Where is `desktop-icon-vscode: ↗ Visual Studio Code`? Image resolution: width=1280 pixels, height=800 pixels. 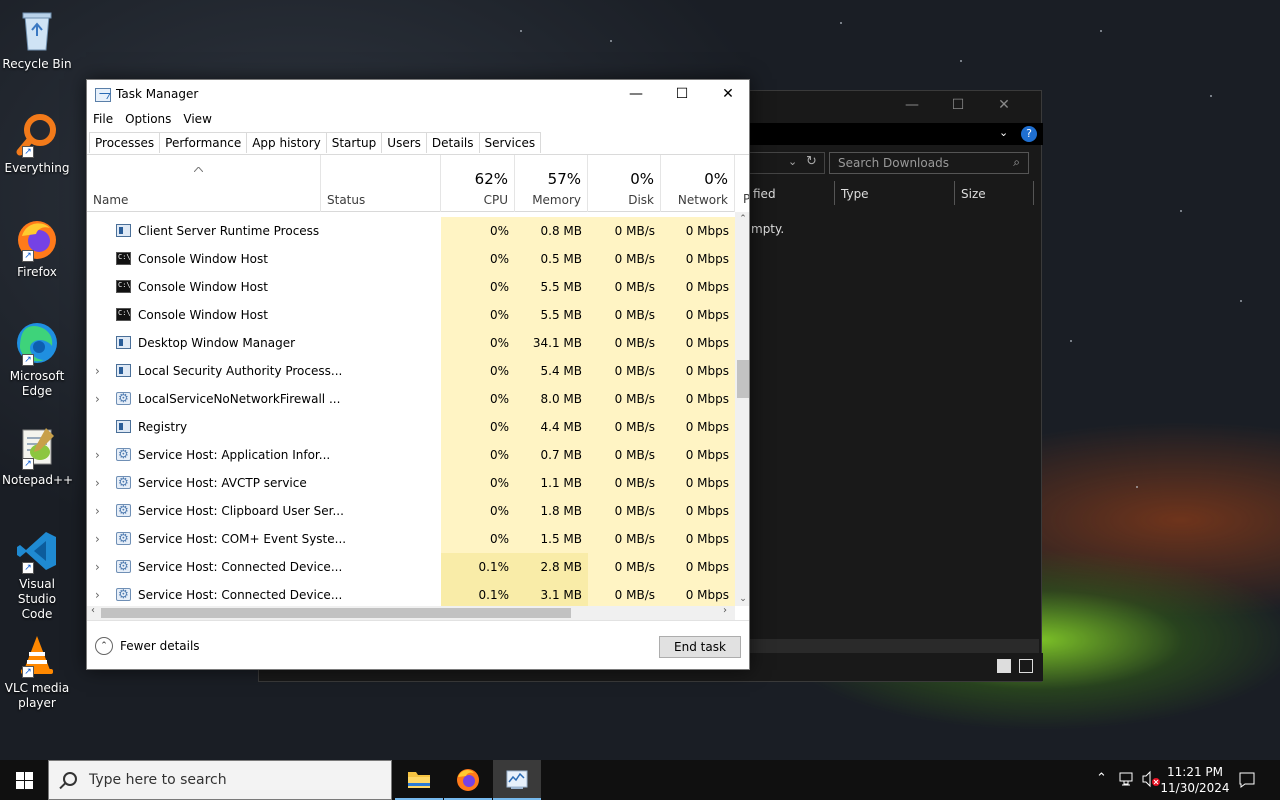
desktop-icon-vscode: ↗ Visual Studio Code is located at coordinates (37, 575).